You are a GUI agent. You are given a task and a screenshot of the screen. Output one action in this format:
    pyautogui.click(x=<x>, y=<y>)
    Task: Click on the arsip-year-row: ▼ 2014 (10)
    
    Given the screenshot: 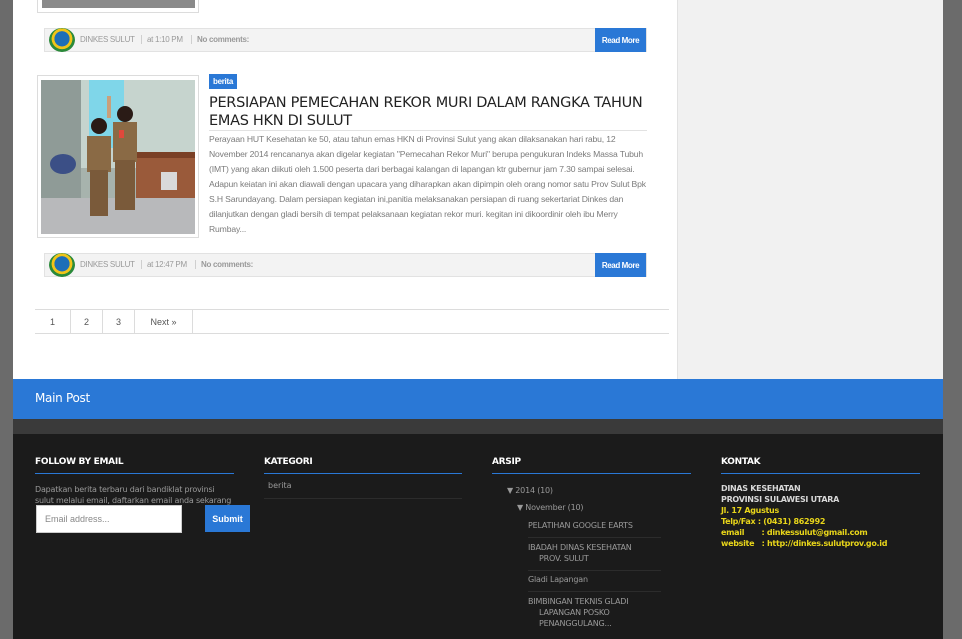 What is the action you would take?
    pyautogui.click(x=530, y=490)
    